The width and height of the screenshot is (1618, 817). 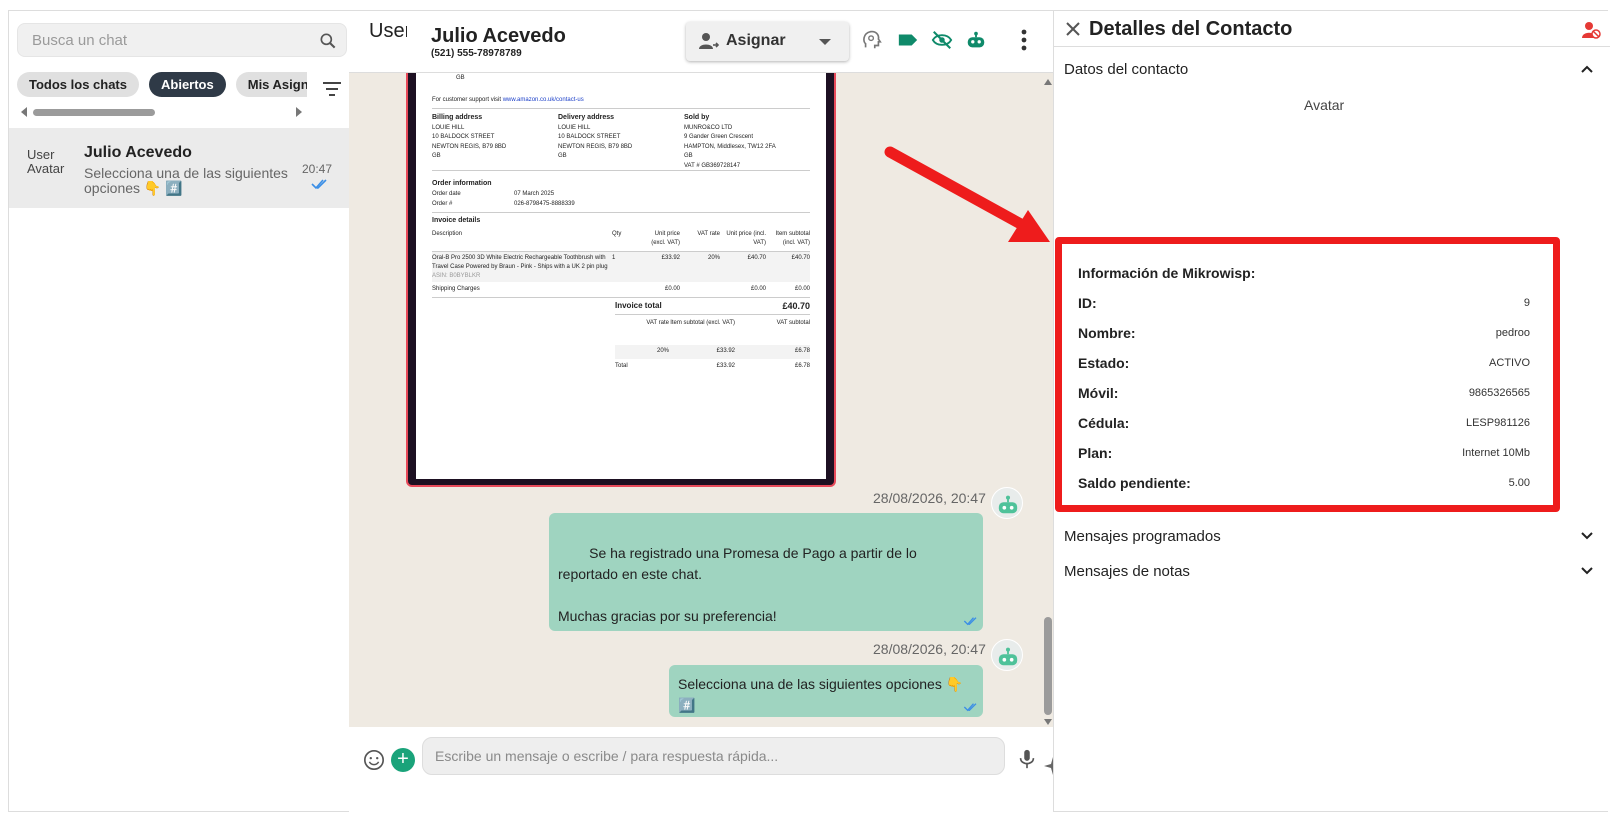 I want to click on col-qty: Qty, so click(x=617, y=234).